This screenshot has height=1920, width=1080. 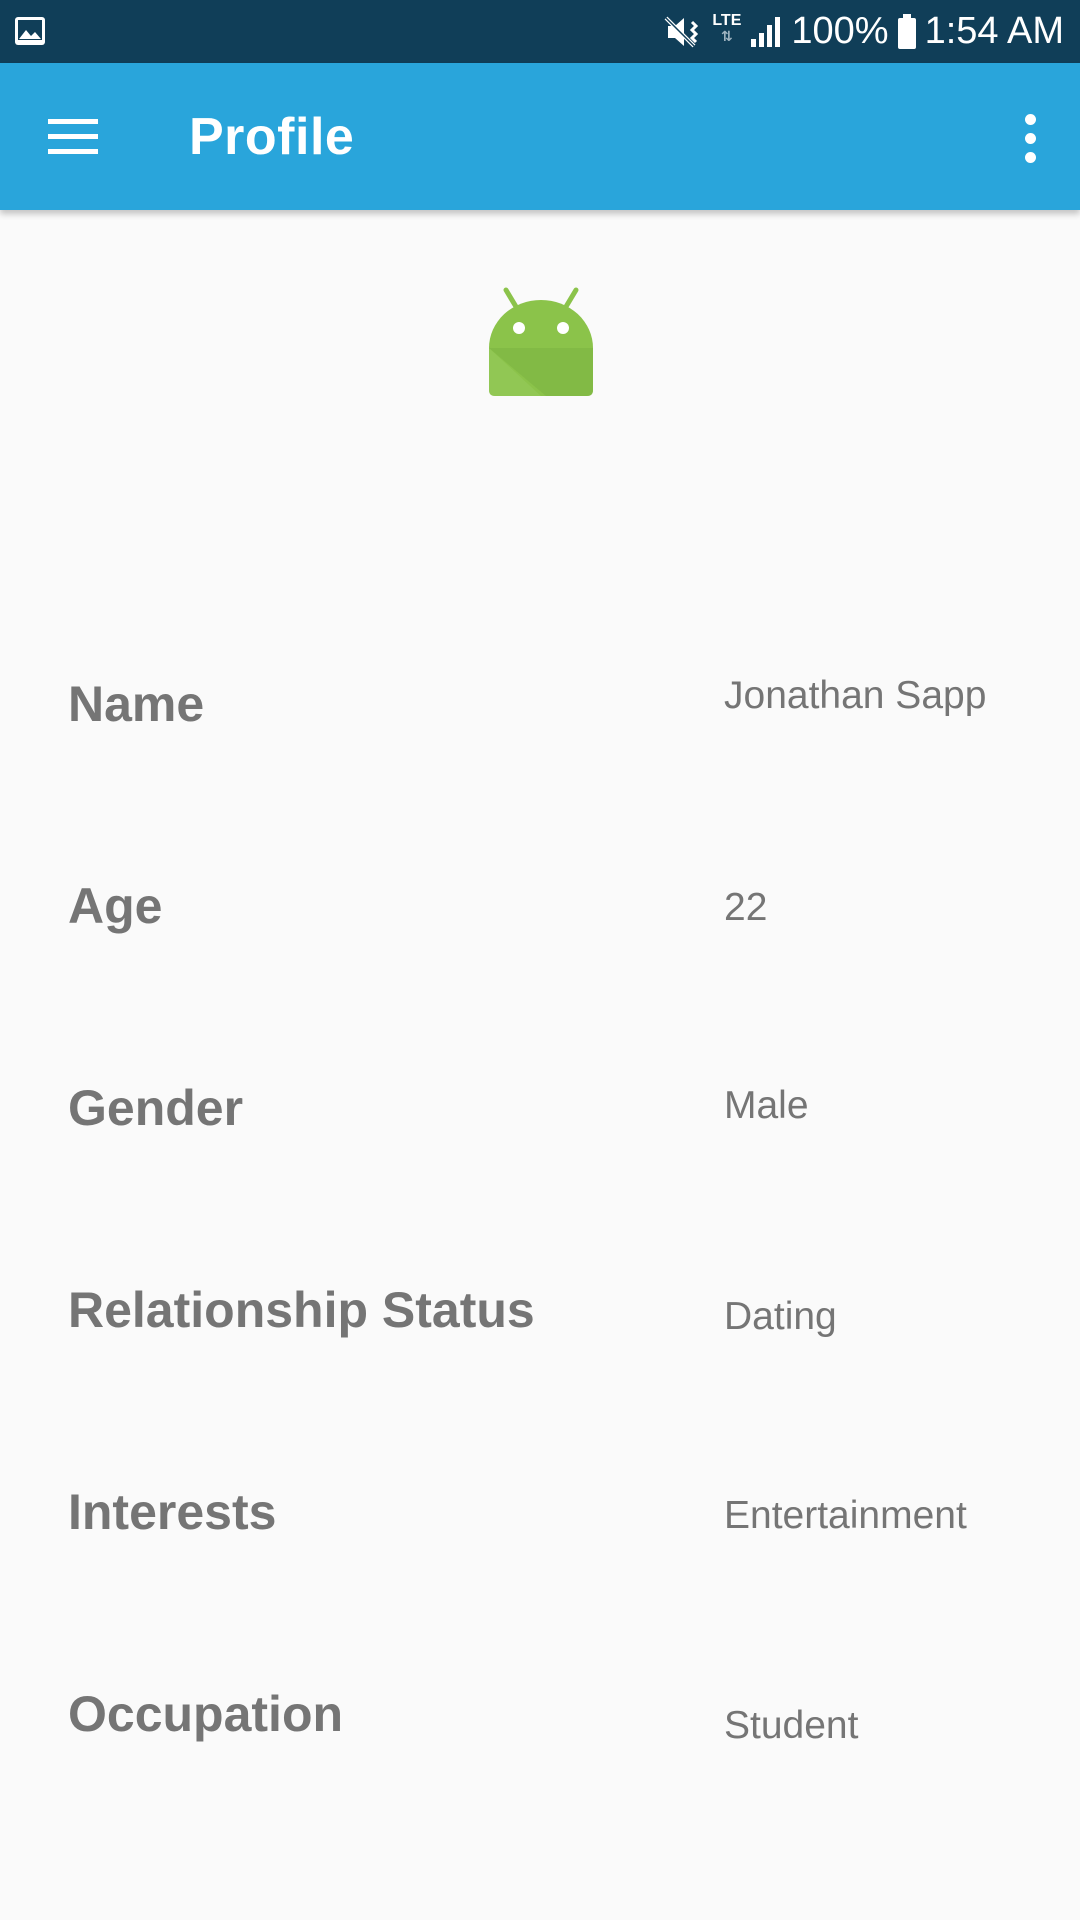 What do you see at coordinates (156, 1108) in the screenshot?
I see `gender-label: Gender` at bounding box center [156, 1108].